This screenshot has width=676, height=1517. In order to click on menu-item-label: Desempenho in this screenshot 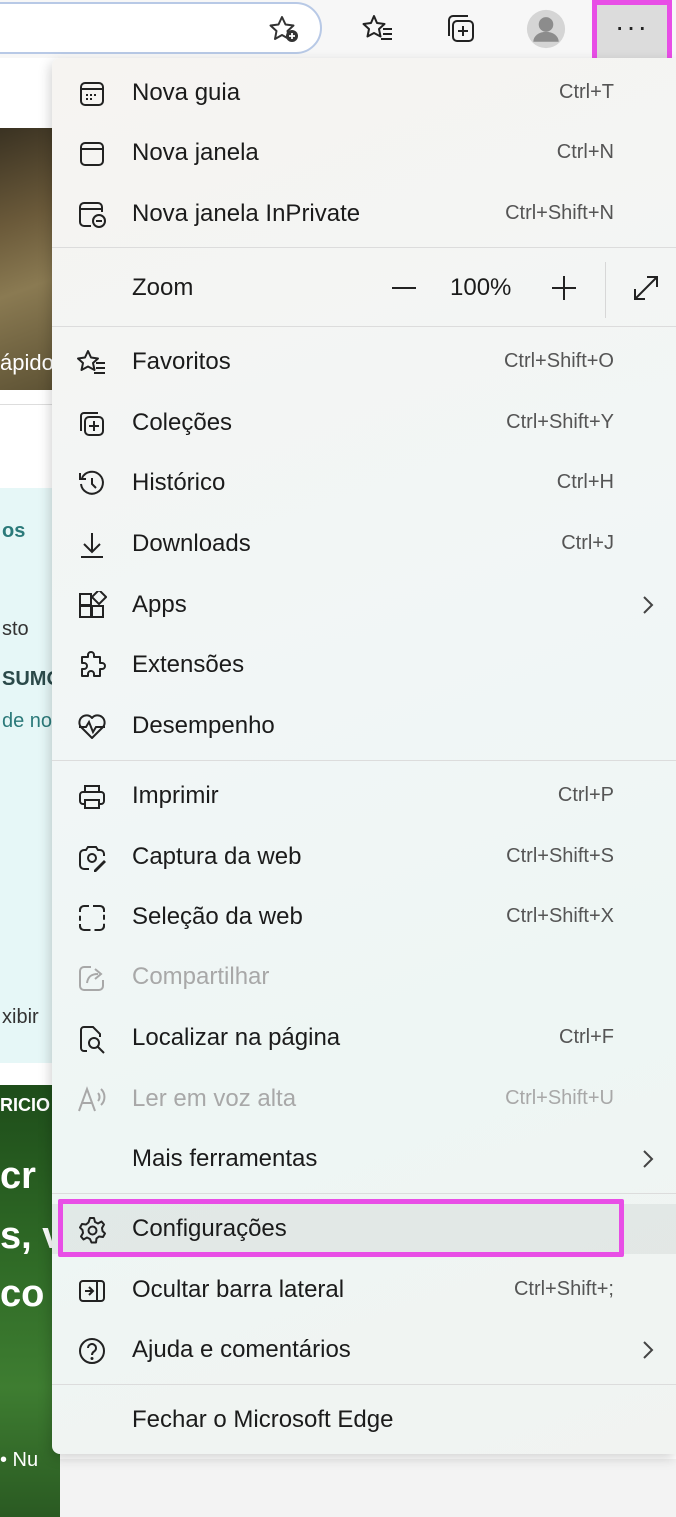, I will do `click(203, 725)`.